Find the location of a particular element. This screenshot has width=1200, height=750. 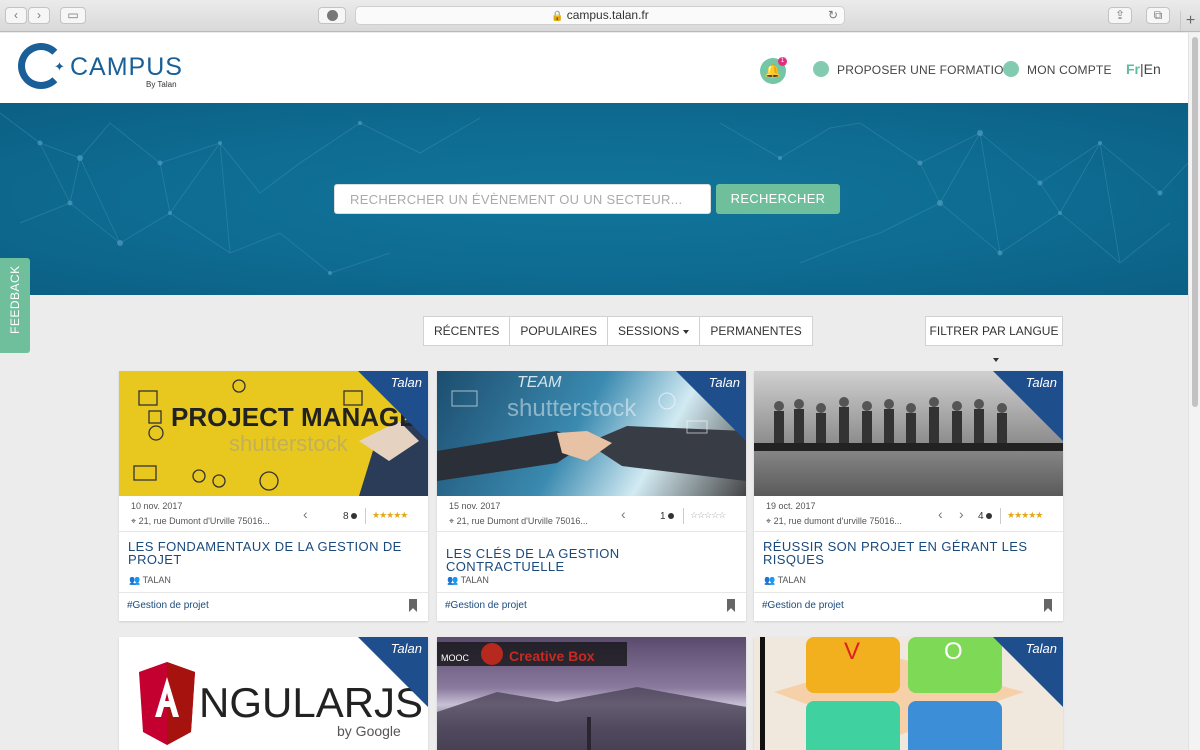

image-watermark: shutterstock is located at coordinates (572, 408).